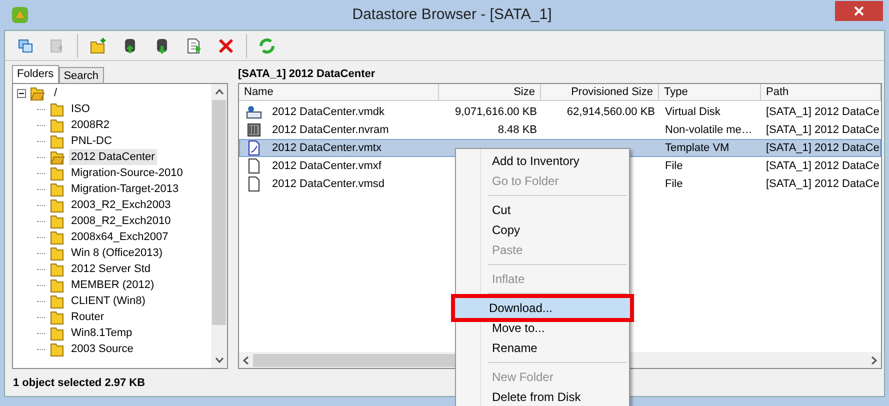 This screenshot has width=889, height=406. I want to click on window-title: Datastore Browser - [SATA_1], so click(452, 14).